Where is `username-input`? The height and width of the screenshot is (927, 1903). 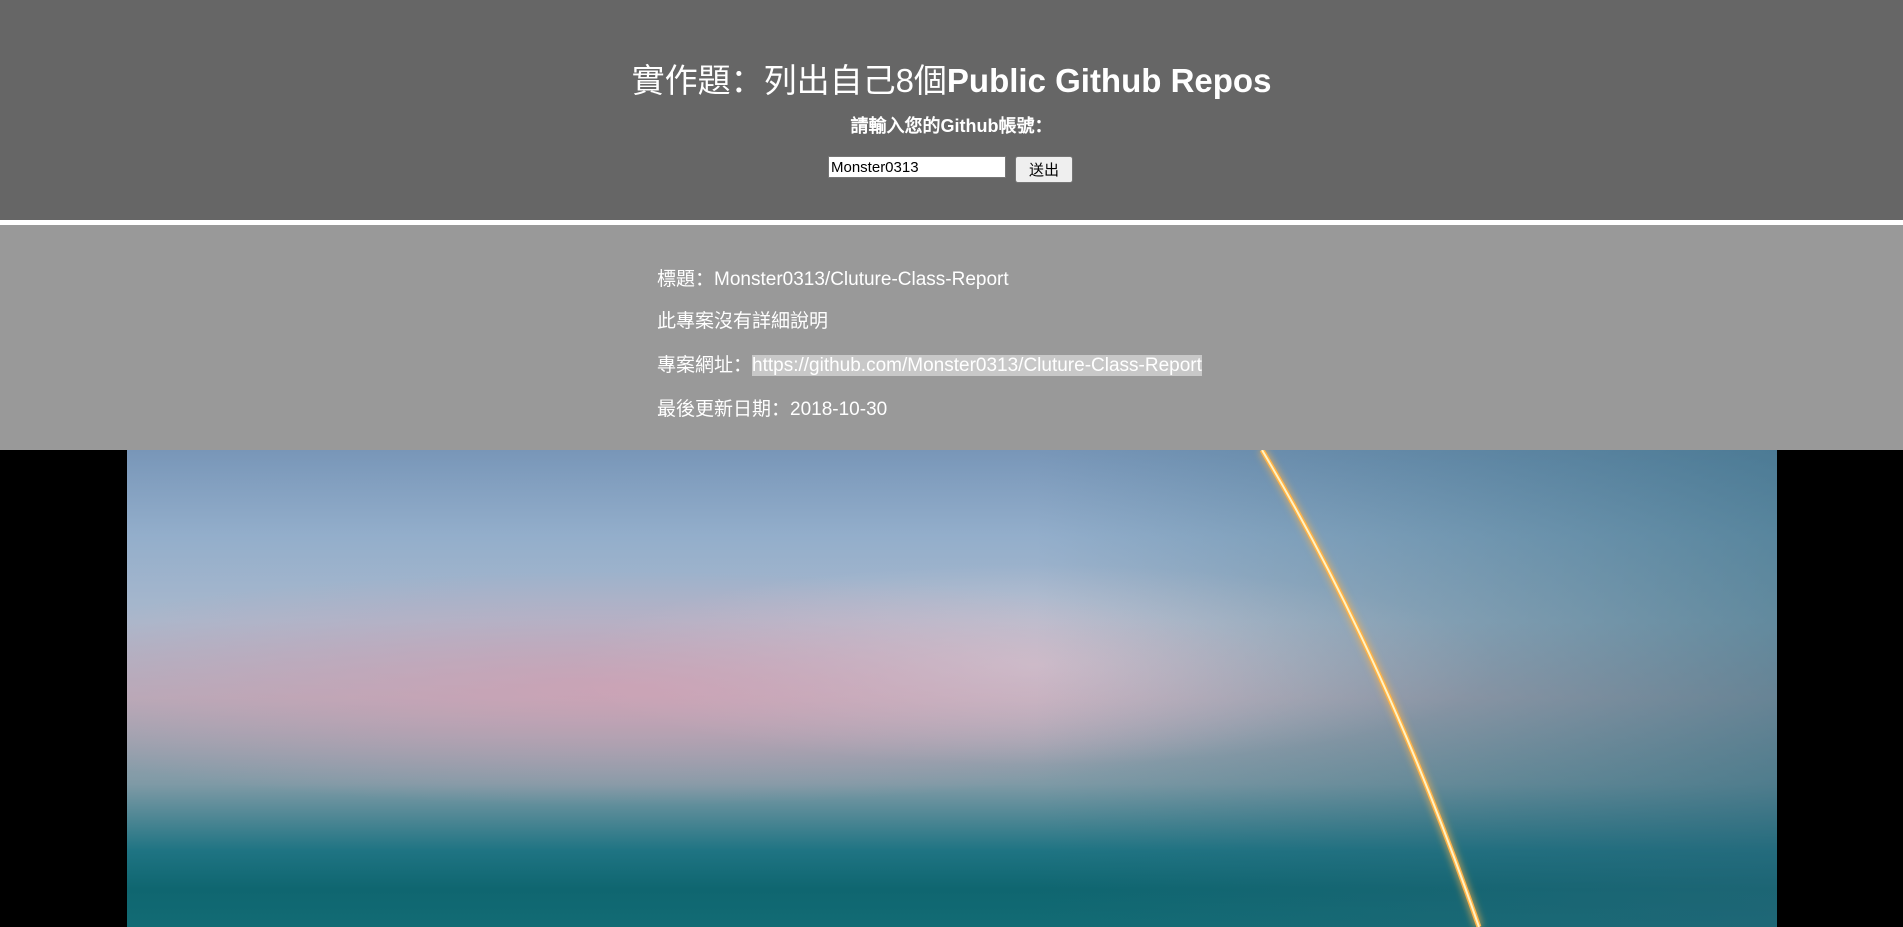
username-input is located at coordinates (917, 167).